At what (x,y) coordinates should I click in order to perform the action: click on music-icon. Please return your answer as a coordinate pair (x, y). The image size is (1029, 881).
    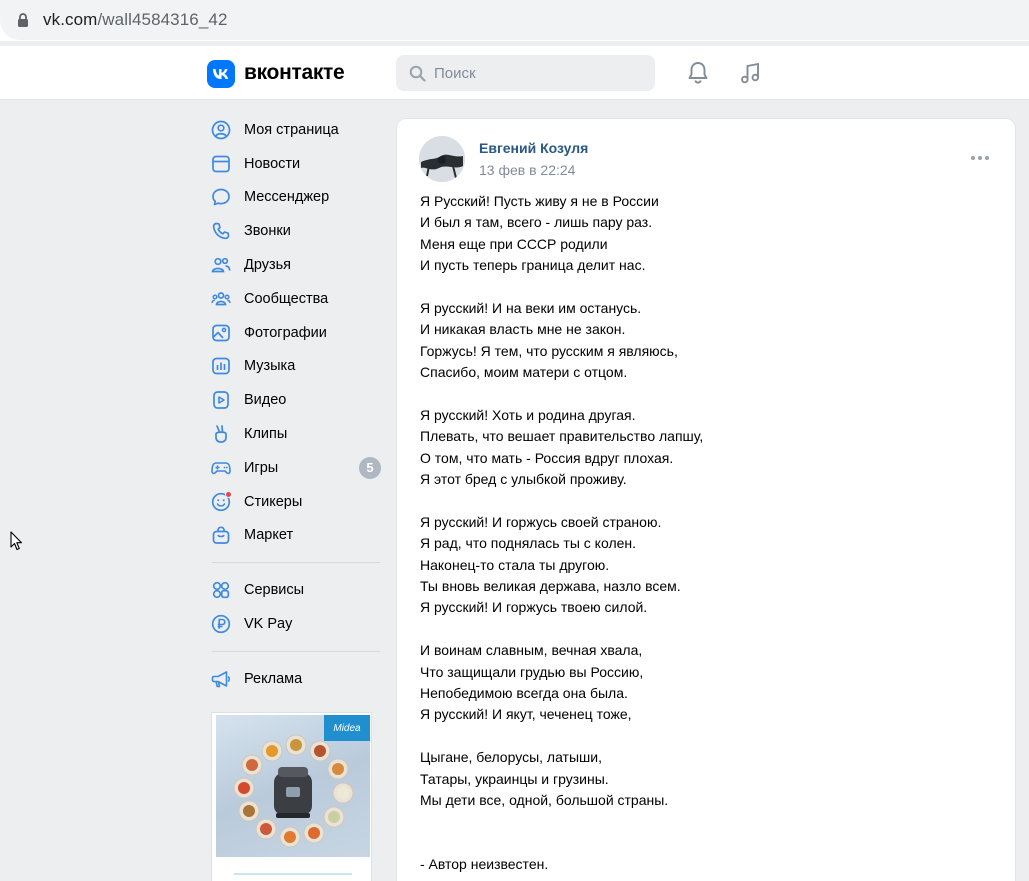
    Looking at the image, I should click on (221, 366).